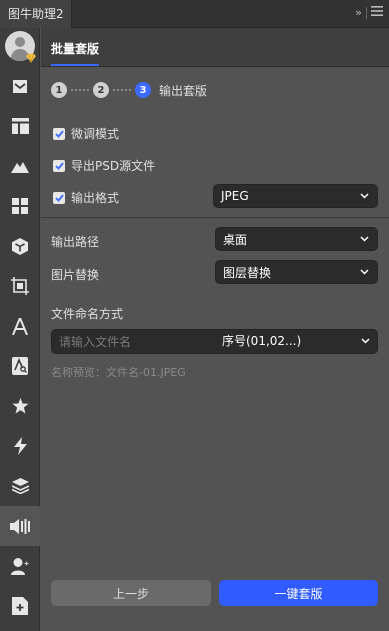 The width and height of the screenshot is (389, 631). I want to click on fine-tune-checkbox, so click(59, 133).